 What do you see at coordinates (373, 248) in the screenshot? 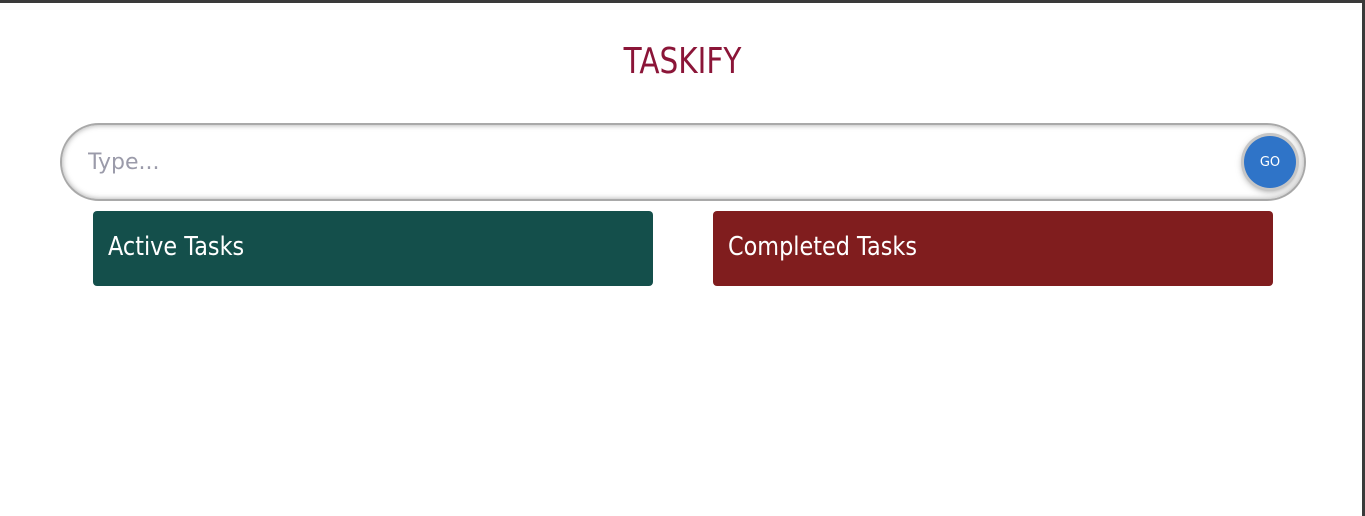
I see `active-tasks-panel: Active Tasks` at bounding box center [373, 248].